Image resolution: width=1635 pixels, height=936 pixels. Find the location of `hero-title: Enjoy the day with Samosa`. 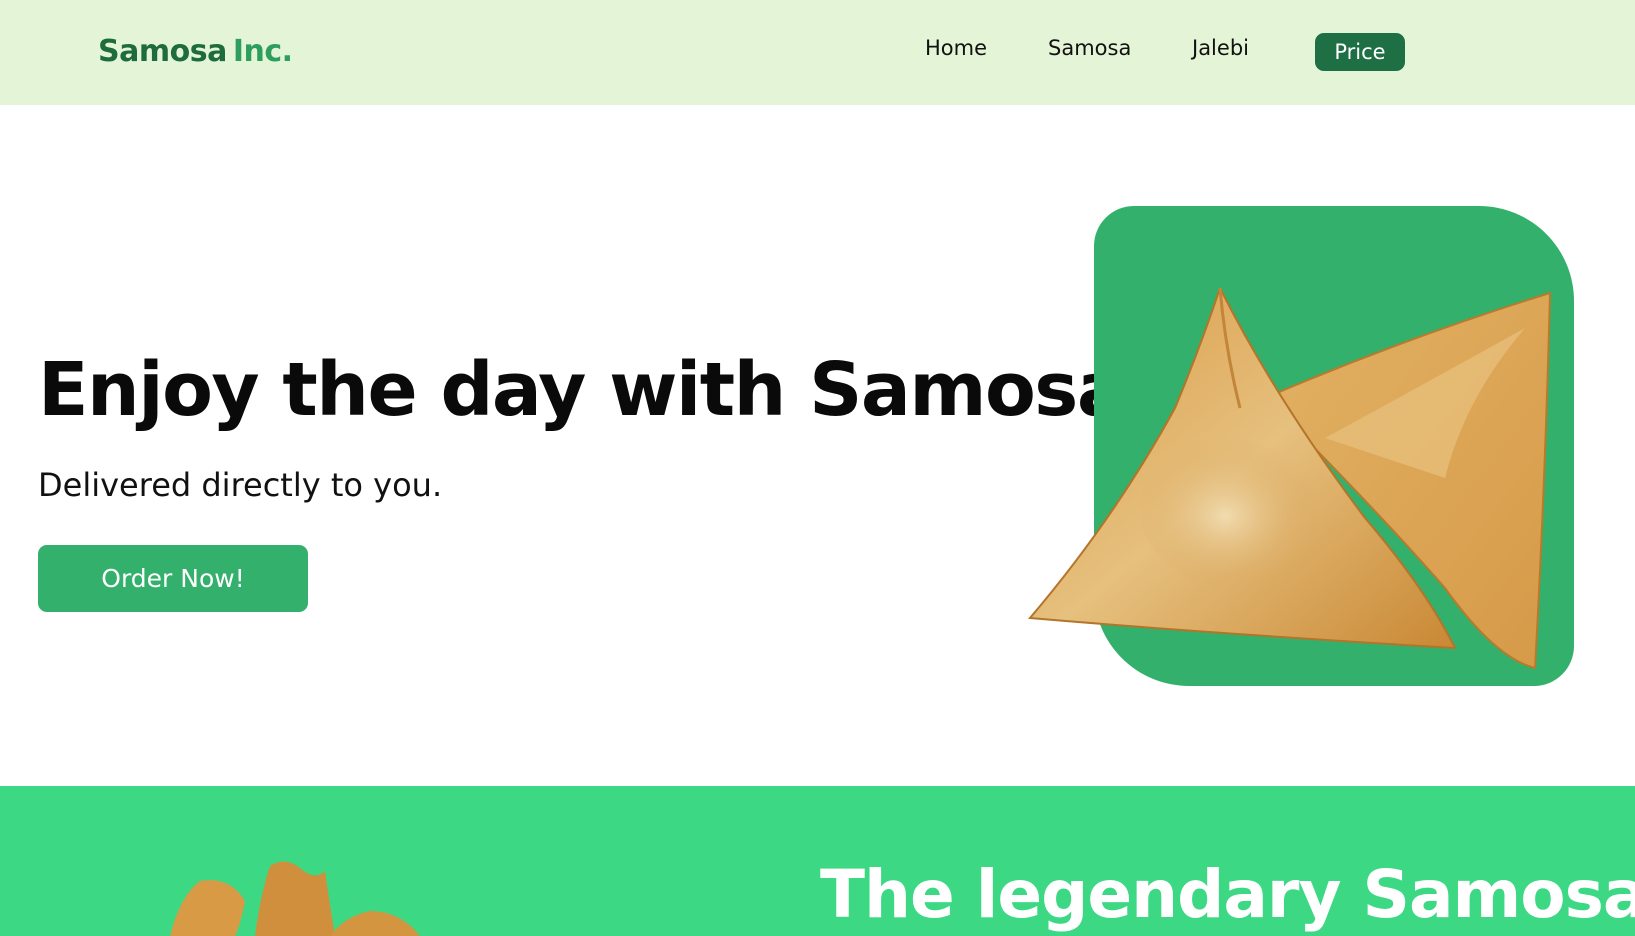

hero-title: Enjoy the day with Samosa is located at coordinates (582, 390).